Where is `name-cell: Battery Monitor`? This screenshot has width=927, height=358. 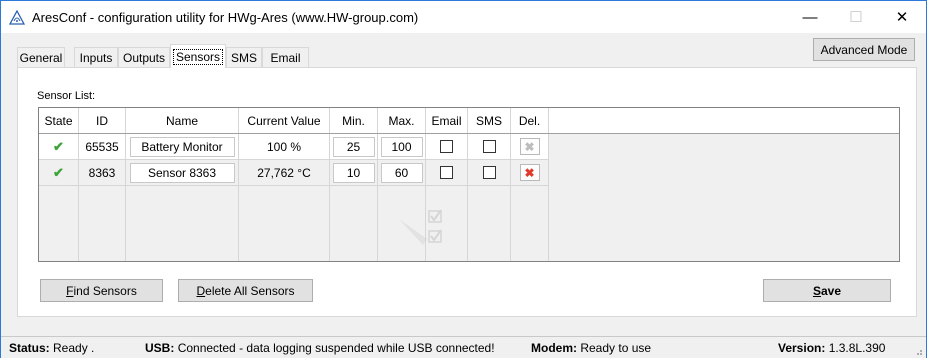 name-cell: Battery Monitor is located at coordinates (182, 147).